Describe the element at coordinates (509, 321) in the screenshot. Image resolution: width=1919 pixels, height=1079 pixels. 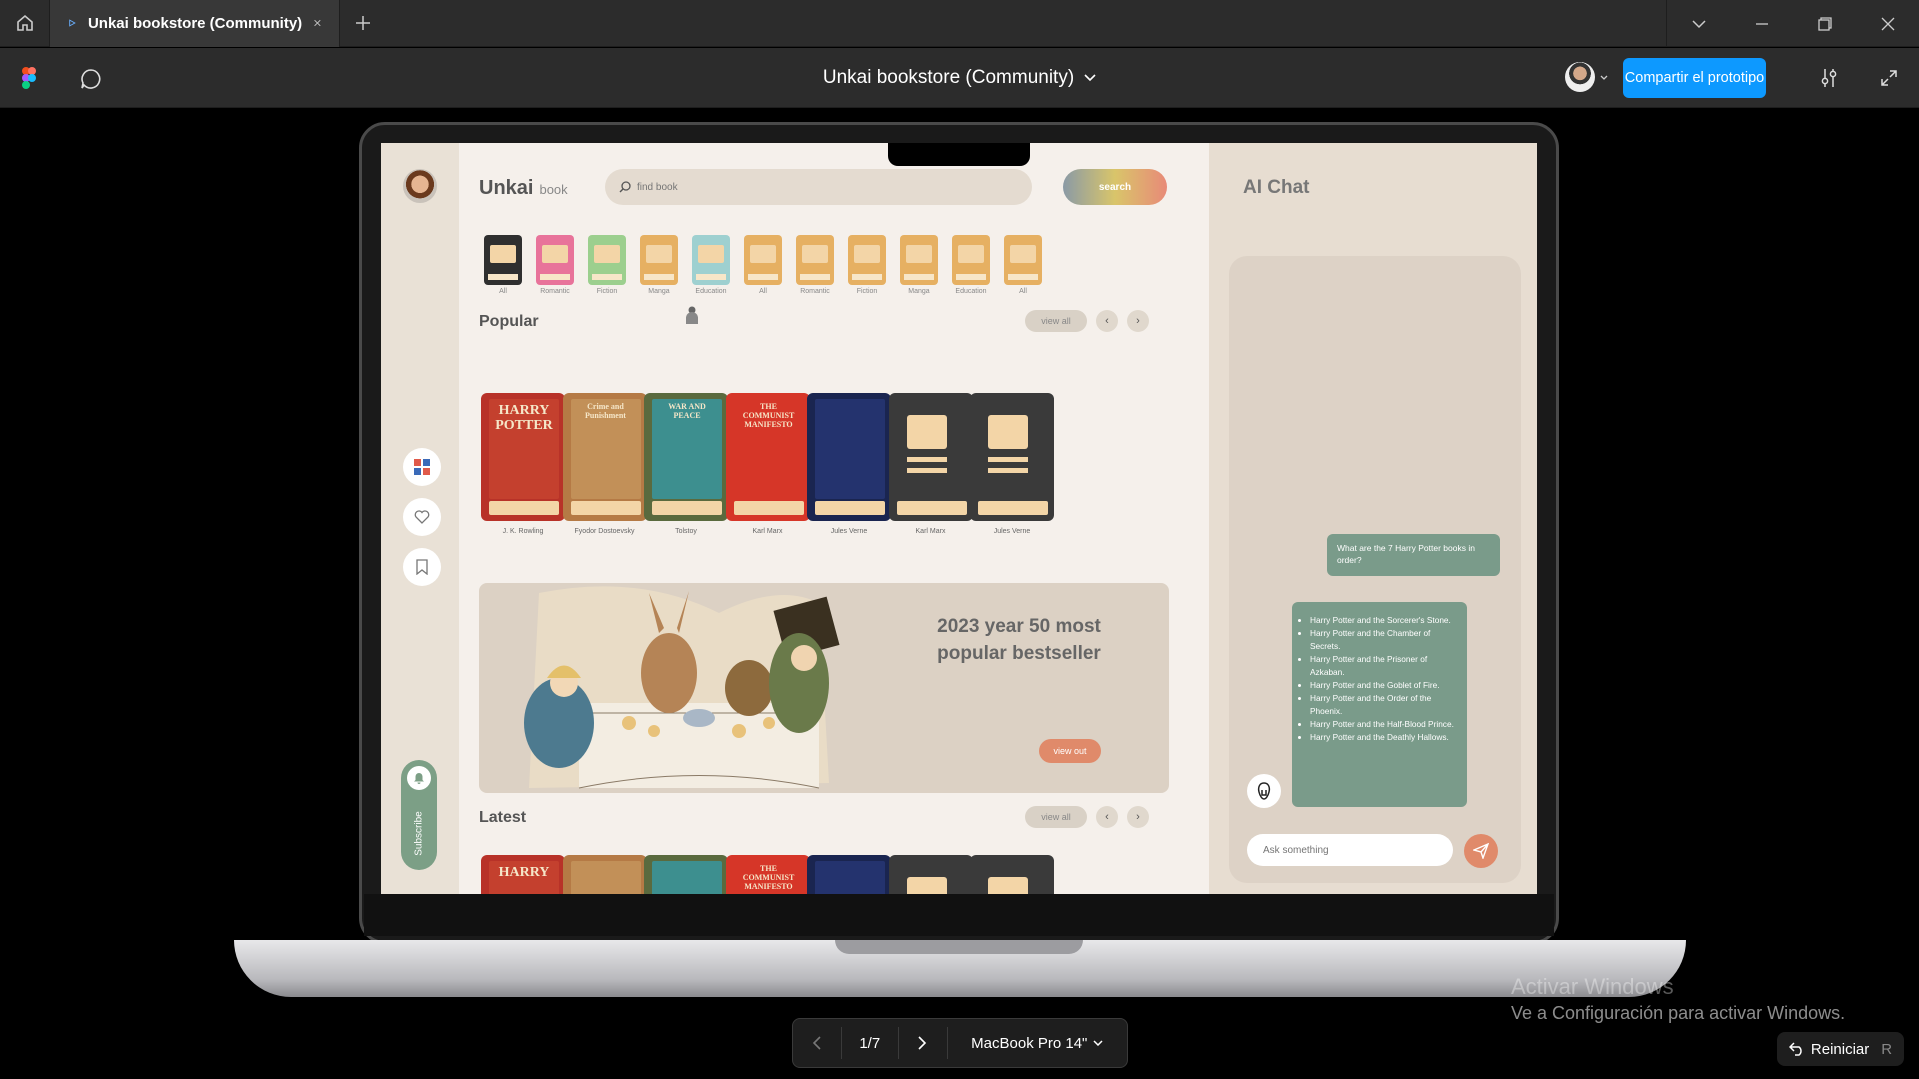
I see `popular-title: Popular` at that location.